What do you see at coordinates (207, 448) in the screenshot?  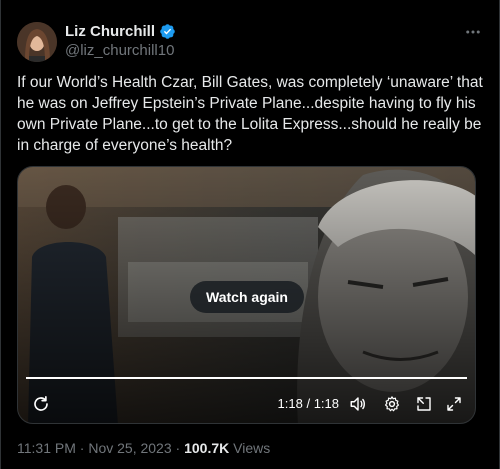 I see `views-count: 100.7K` at bounding box center [207, 448].